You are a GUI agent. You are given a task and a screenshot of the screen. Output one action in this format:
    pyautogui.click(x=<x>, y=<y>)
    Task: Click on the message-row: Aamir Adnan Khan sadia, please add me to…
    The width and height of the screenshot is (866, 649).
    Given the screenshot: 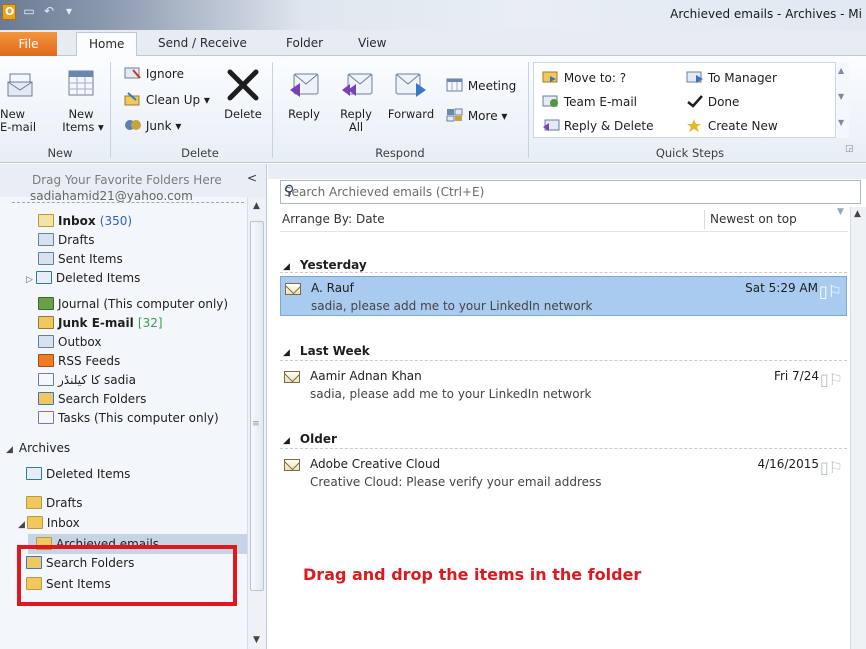 What is the action you would take?
    pyautogui.click(x=563, y=385)
    